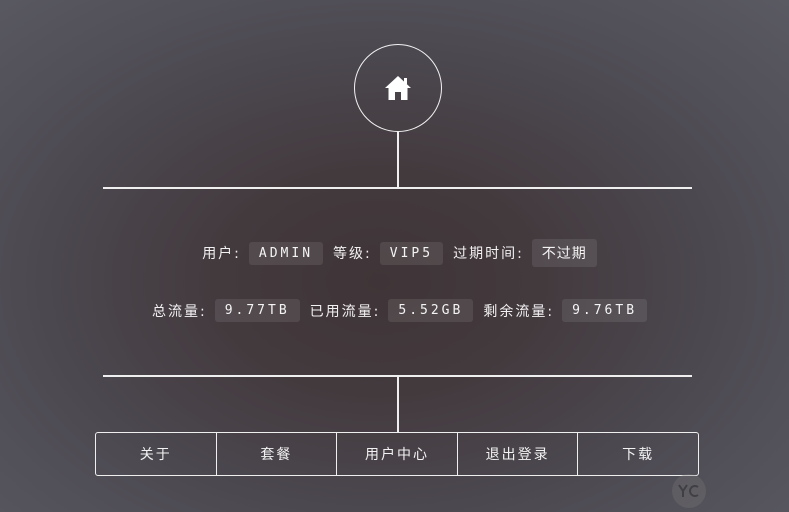 Image resolution: width=789 pixels, height=512 pixels. Describe the element at coordinates (431, 310) in the screenshot. I see `used-traffic-value: 5.52GB` at that location.